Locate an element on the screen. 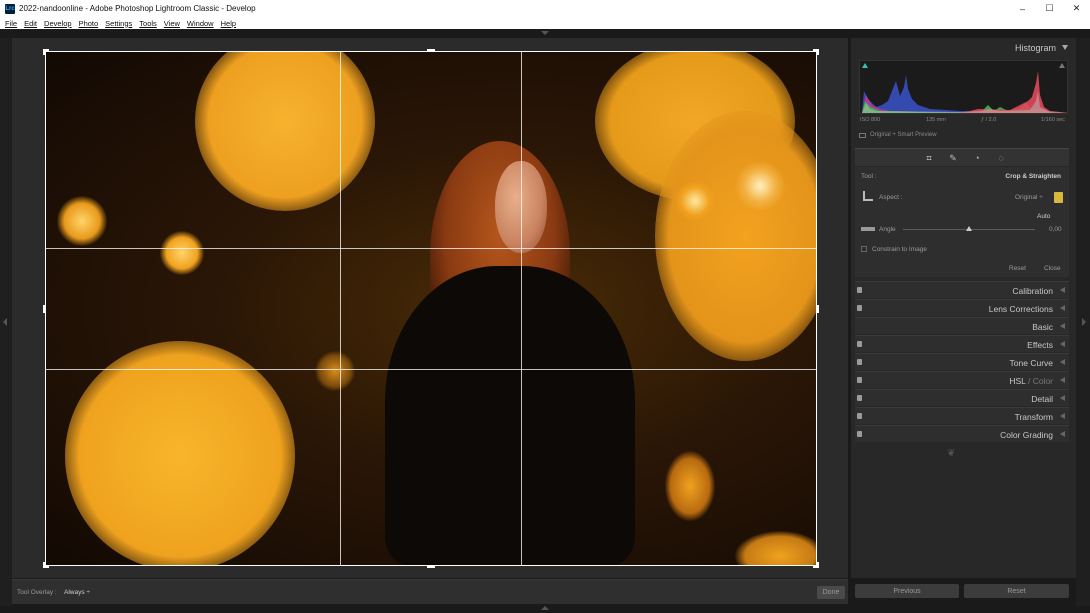 The height and width of the screenshot is (613, 1090). maximize-button: ☐ is located at coordinates (1049, 8).